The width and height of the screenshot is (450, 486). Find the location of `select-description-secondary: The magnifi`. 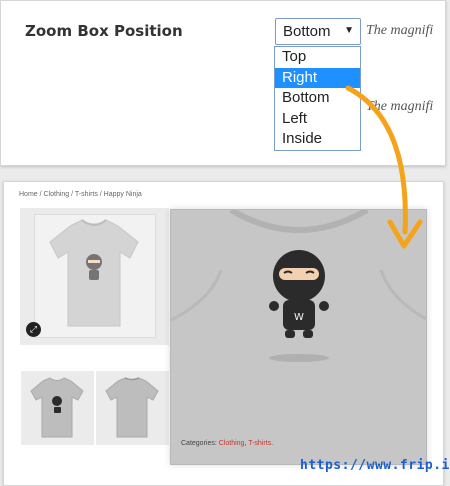

select-description-secondary: The magnifi is located at coordinates (400, 106).